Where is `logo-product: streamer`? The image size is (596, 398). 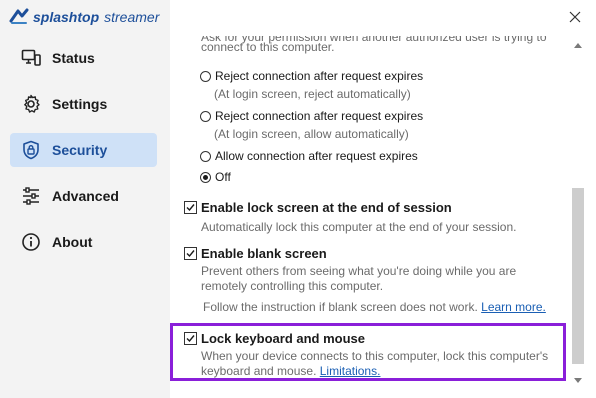 logo-product: streamer is located at coordinates (132, 17).